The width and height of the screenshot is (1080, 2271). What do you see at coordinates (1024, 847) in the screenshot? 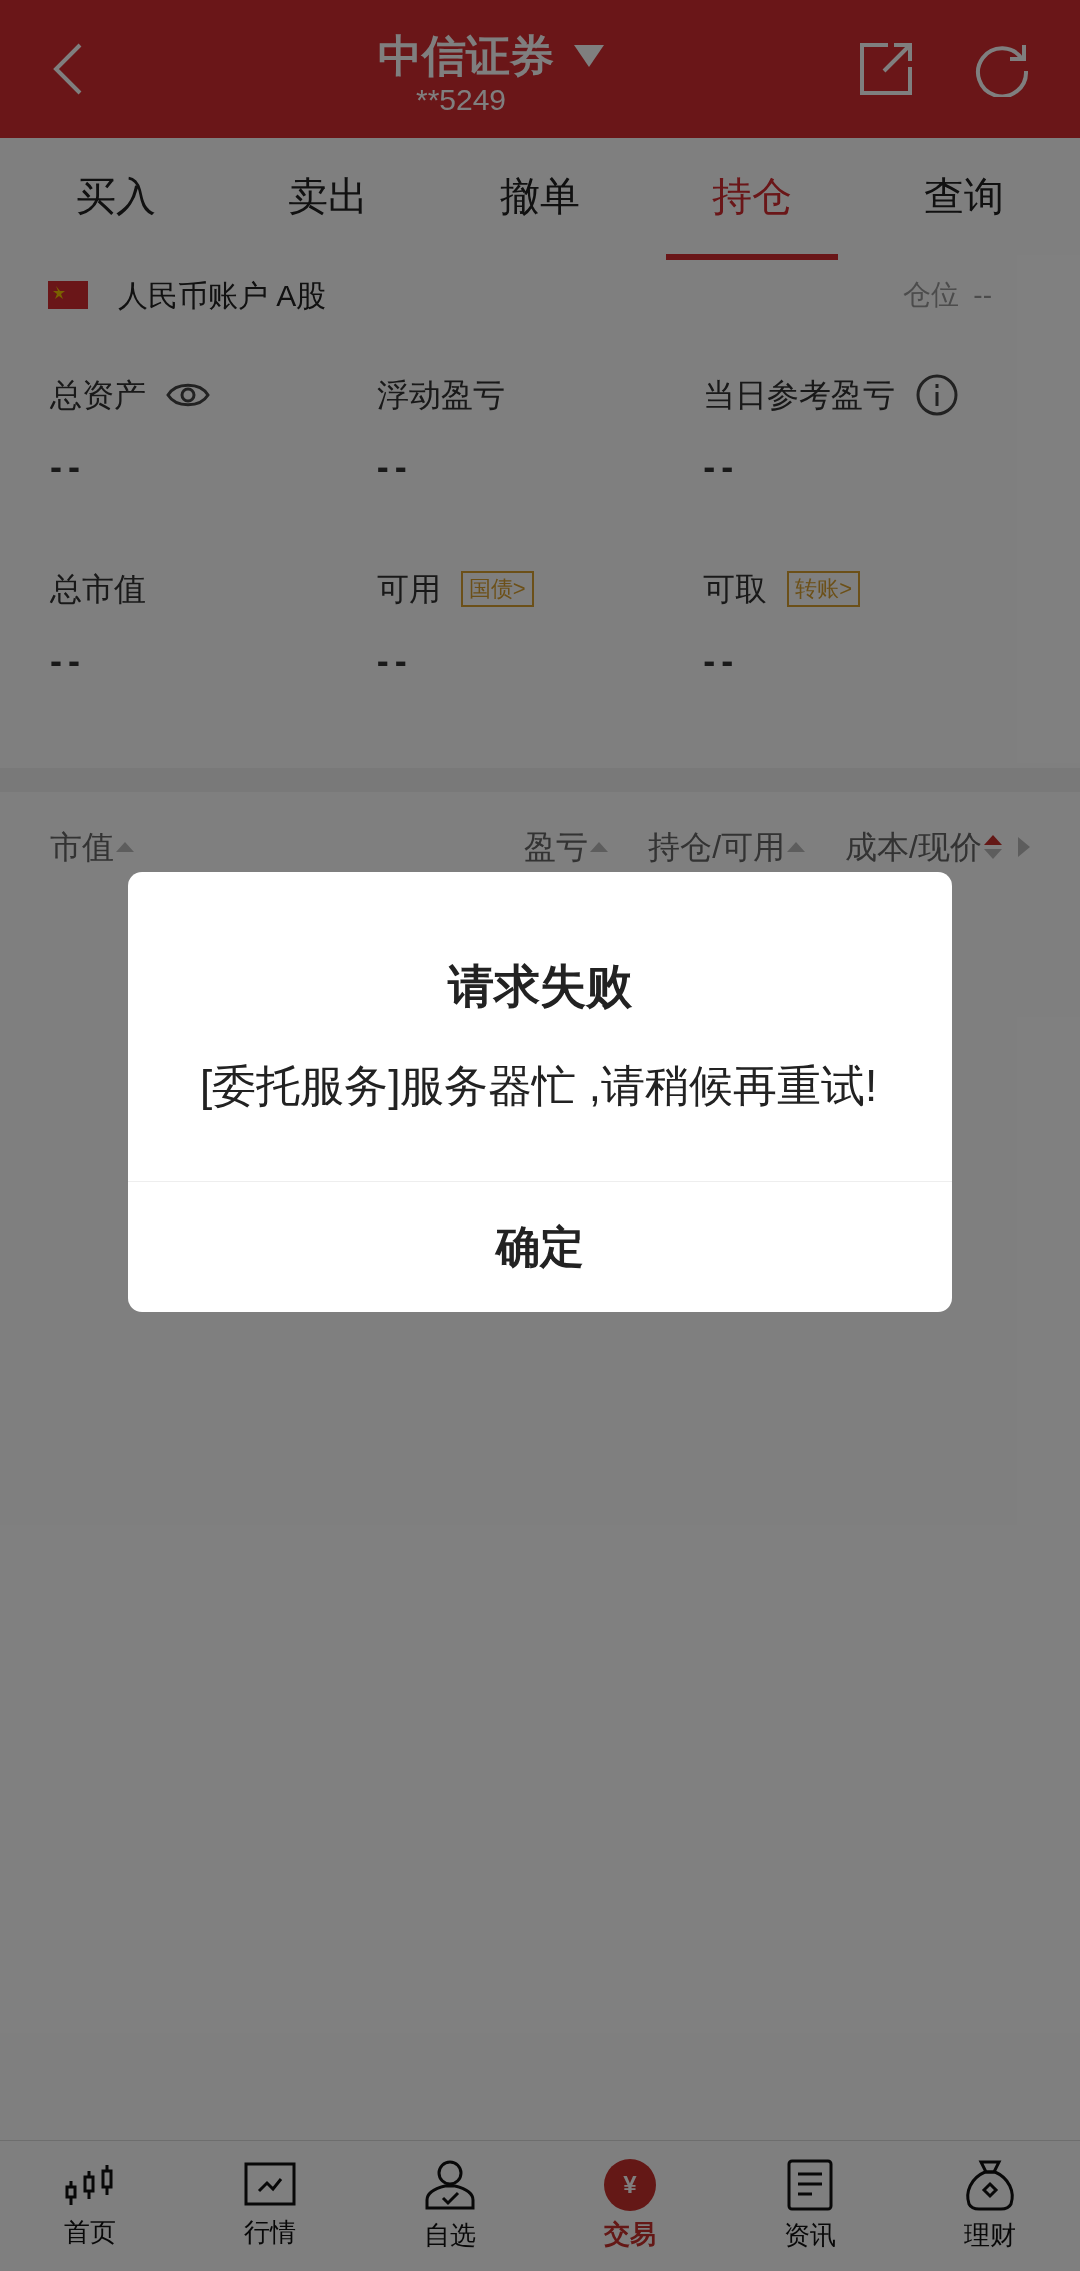
I see `scroll-right-icon` at bounding box center [1024, 847].